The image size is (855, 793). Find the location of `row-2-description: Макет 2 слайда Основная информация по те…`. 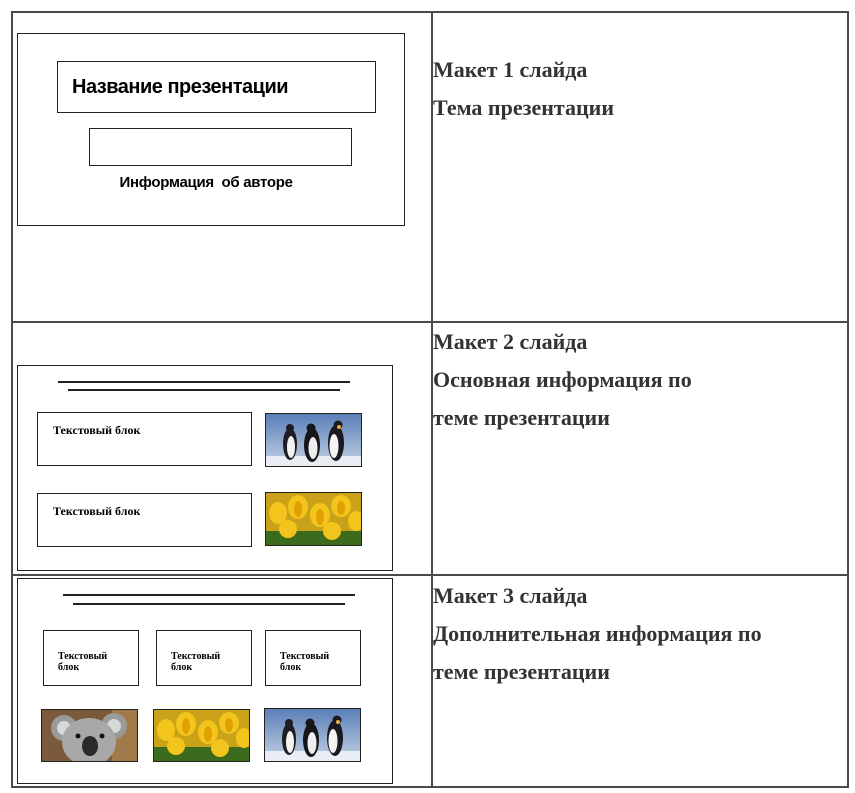

row-2-description: Макет 2 слайда Основная информация по те… is located at coordinates (562, 380).